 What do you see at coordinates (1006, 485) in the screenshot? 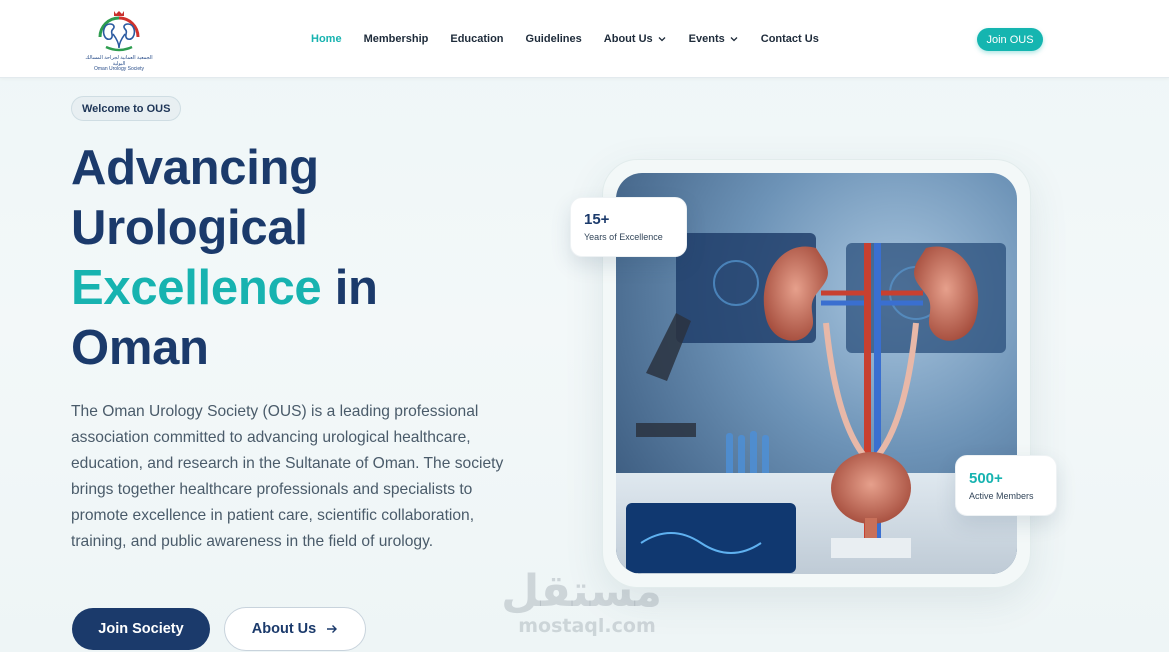
I see `stat-card-members: 500+ Active Members` at bounding box center [1006, 485].